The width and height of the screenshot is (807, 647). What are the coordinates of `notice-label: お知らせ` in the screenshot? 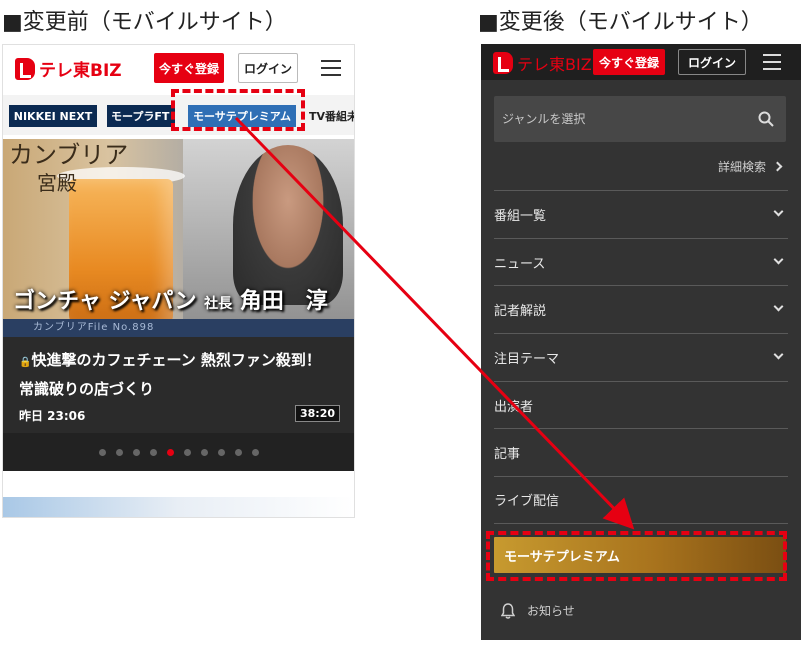 It's located at (551, 611).